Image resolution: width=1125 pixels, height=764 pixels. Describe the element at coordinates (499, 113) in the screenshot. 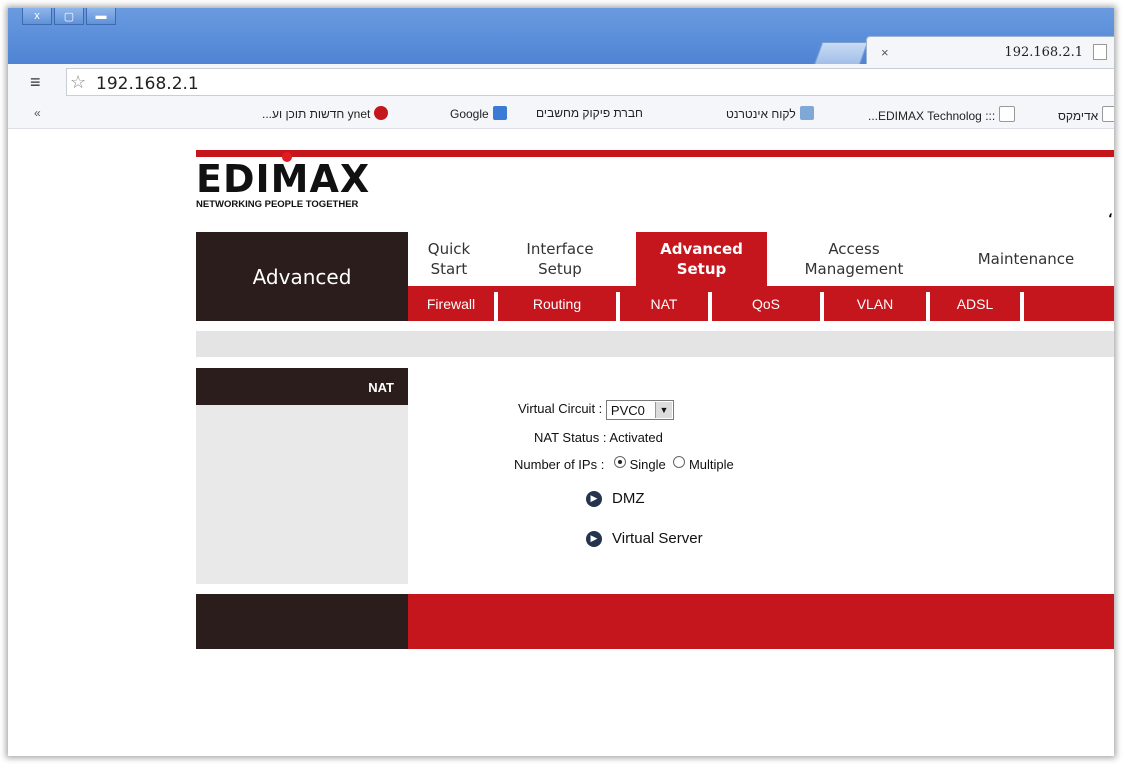

I see `google-icon` at that location.